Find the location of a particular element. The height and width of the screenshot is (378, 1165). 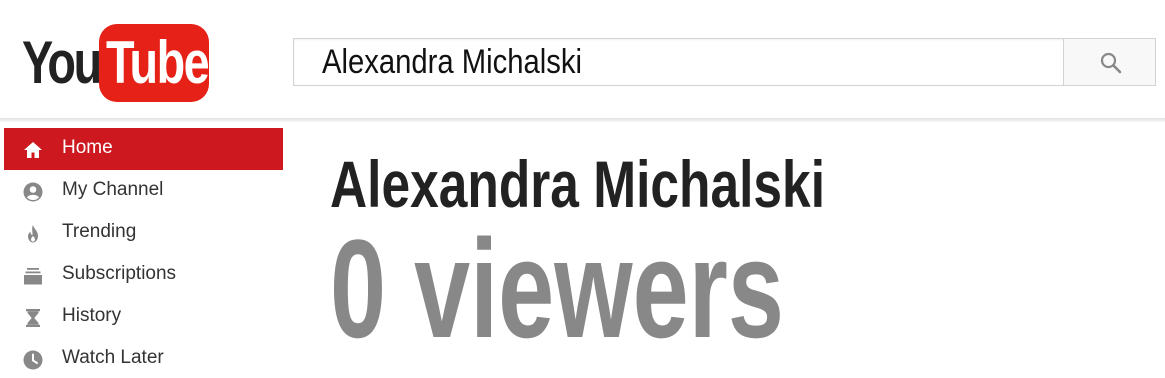

search-input is located at coordinates (632, 62).